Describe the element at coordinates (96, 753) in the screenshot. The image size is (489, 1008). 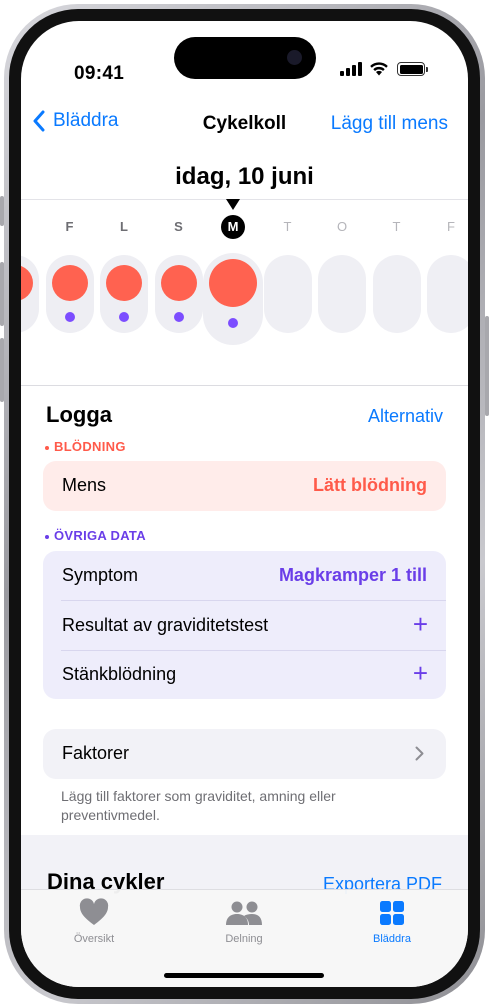
I see `factors-label: Faktorer` at that location.